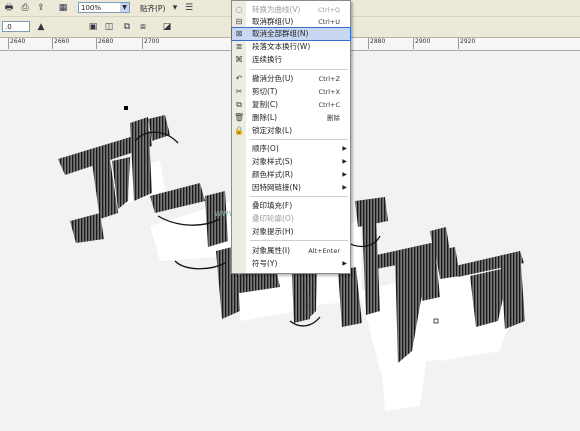 This screenshot has height=431, width=580. What do you see at coordinates (329, 105) in the screenshot?
I see `menu-item-shortcut: Ctrl+C` at bounding box center [329, 105].